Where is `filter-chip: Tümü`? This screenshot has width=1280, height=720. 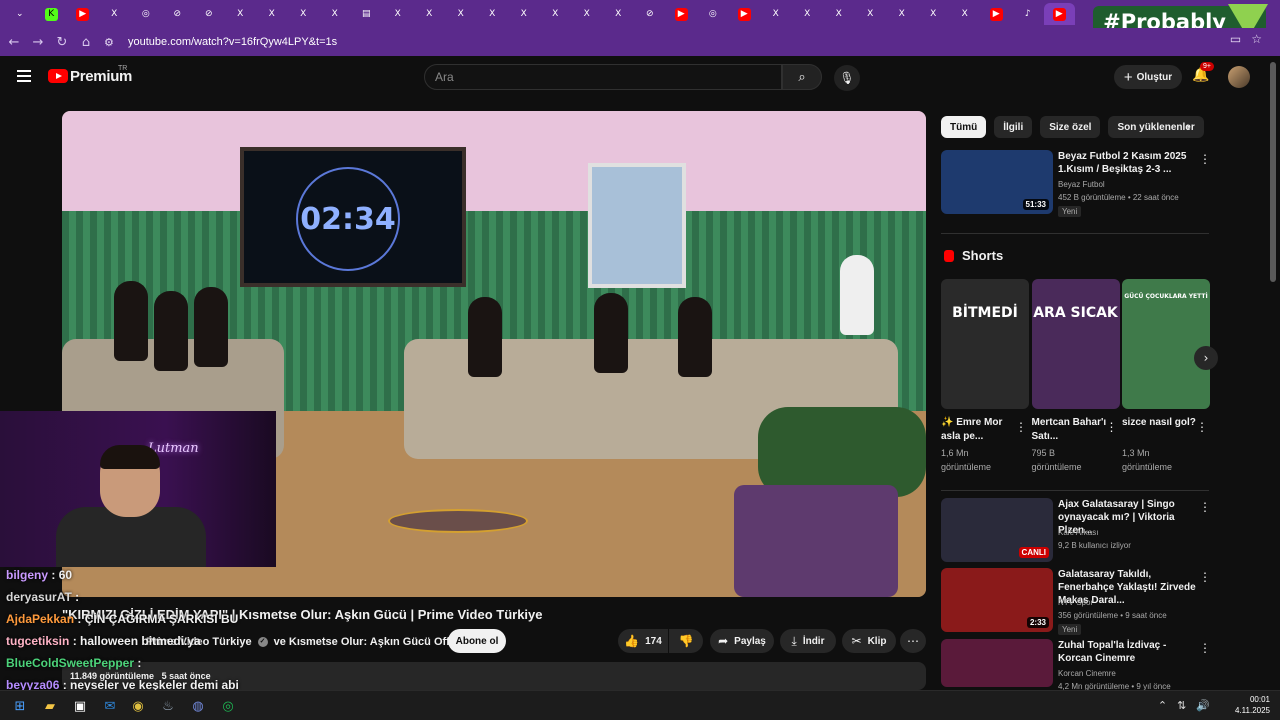 filter-chip: Tümü is located at coordinates (964, 127).